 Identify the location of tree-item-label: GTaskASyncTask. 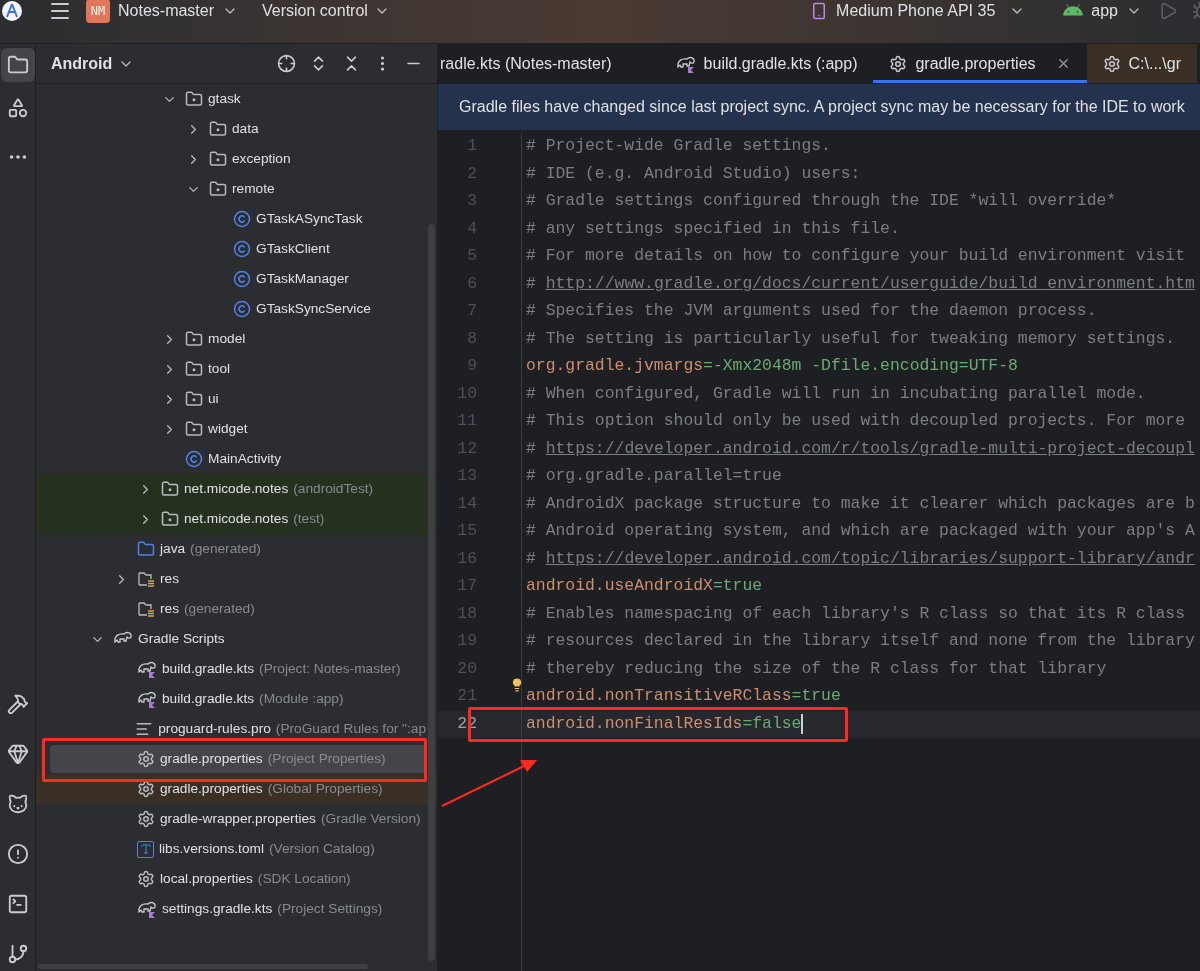
(309, 218).